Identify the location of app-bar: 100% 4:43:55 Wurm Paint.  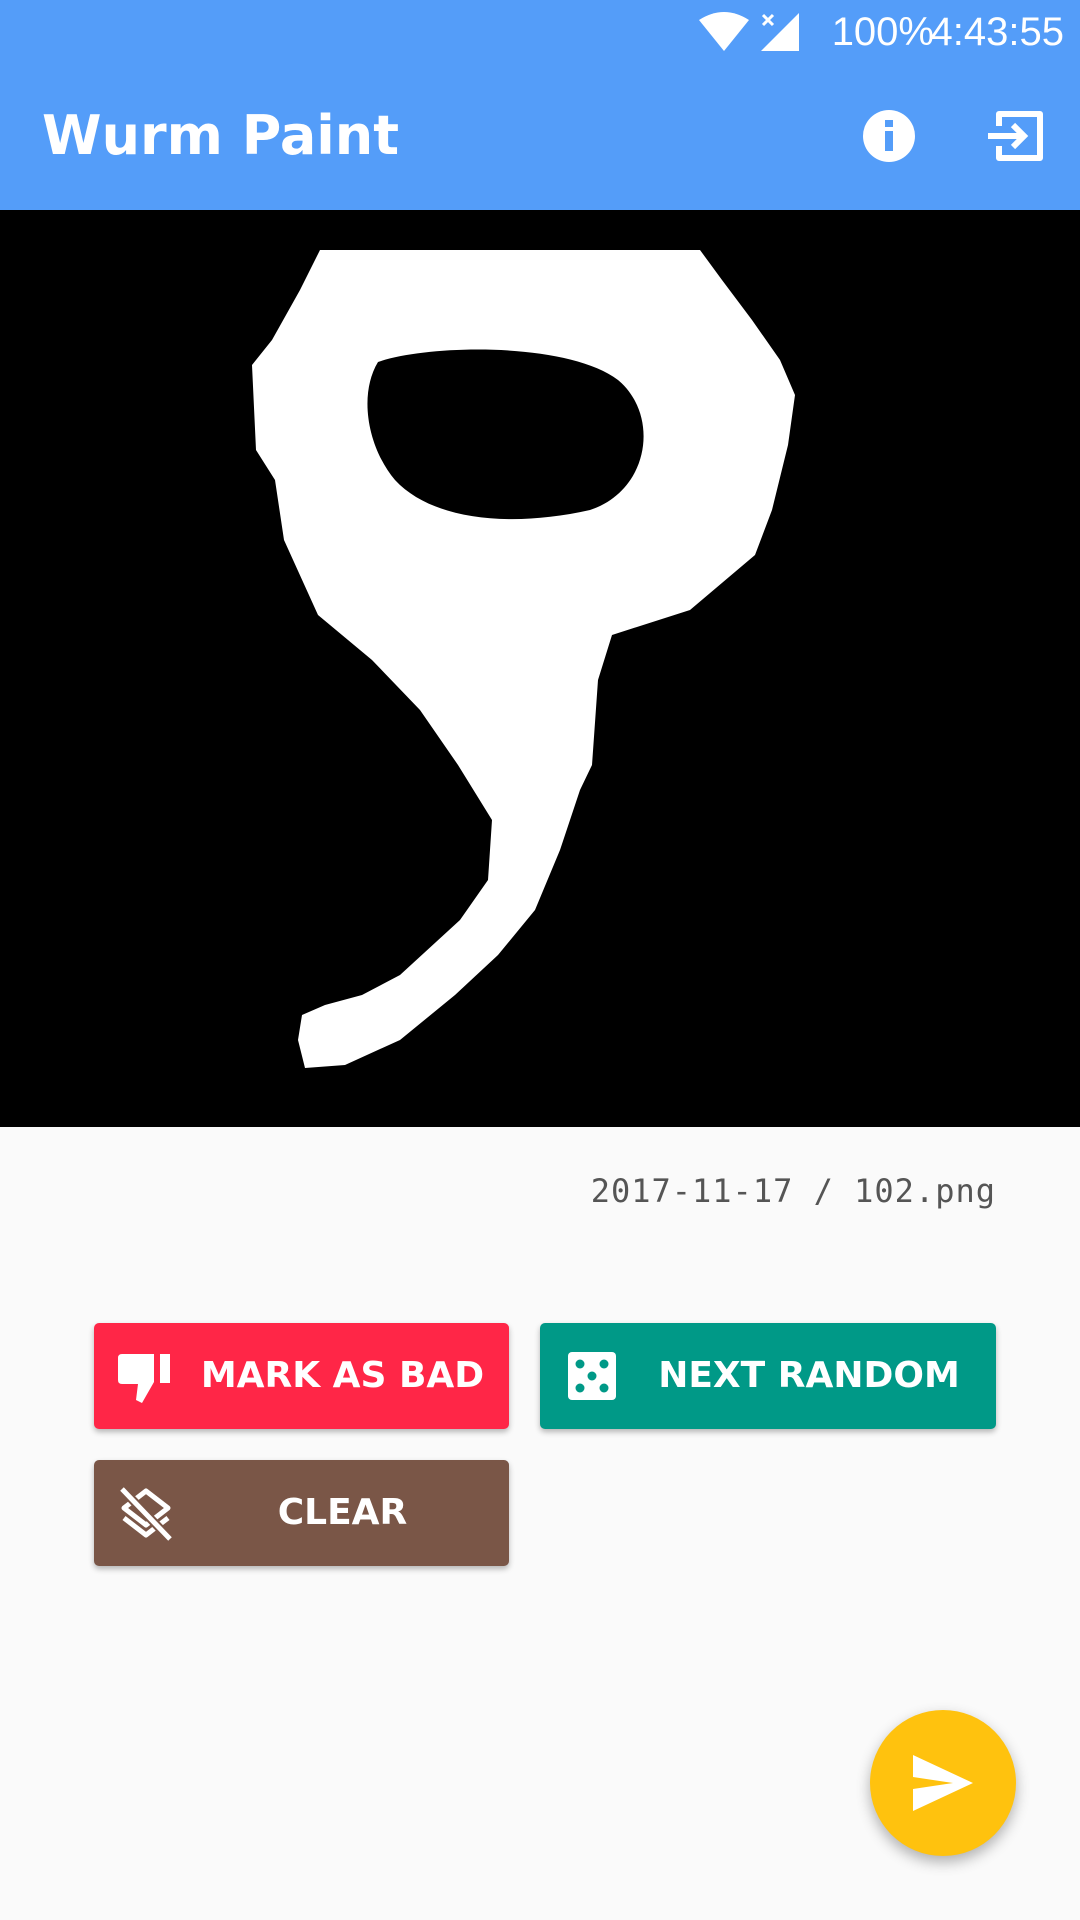
(540, 105).